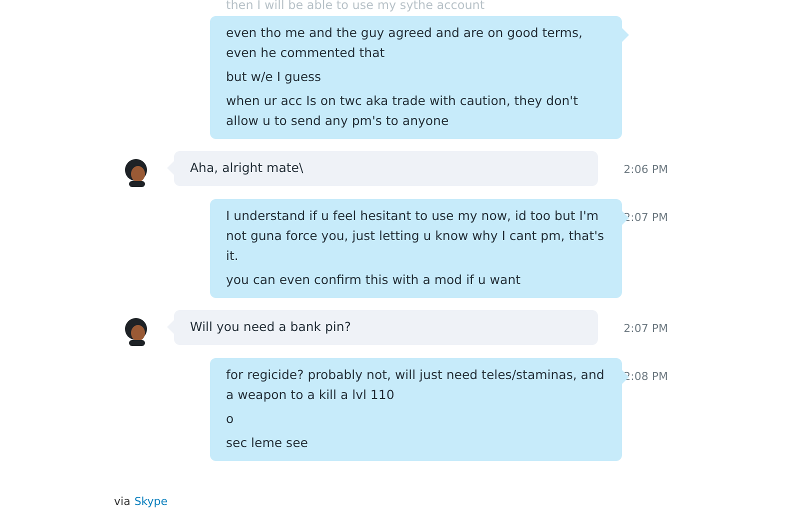 The height and width of the screenshot is (510, 792). What do you see at coordinates (151, 501) in the screenshot?
I see `skype-link: Skype` at bounding box center [151, 501].